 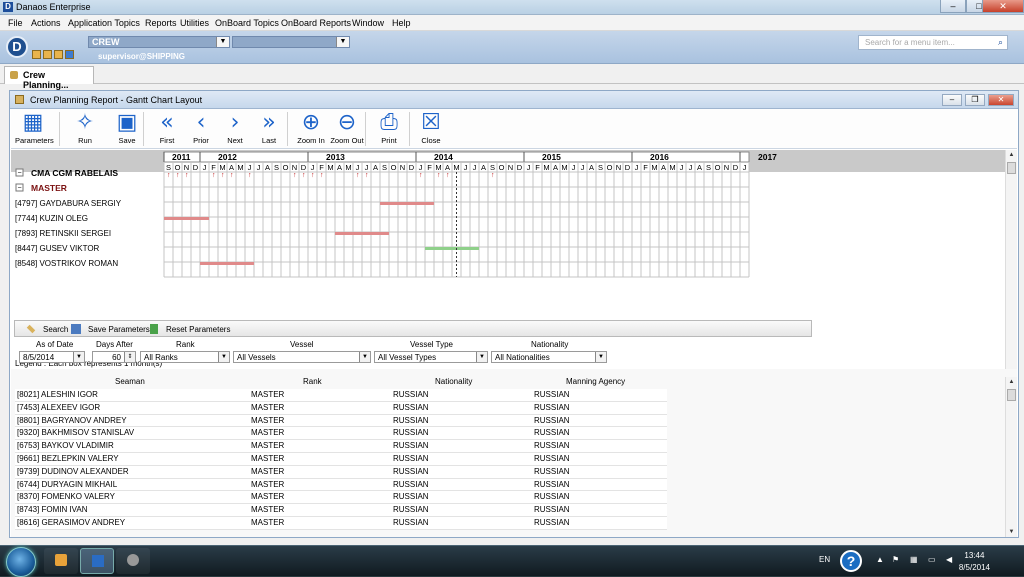 I want to click on prior-button: ‹ Prior, so click(x=201, y=129).